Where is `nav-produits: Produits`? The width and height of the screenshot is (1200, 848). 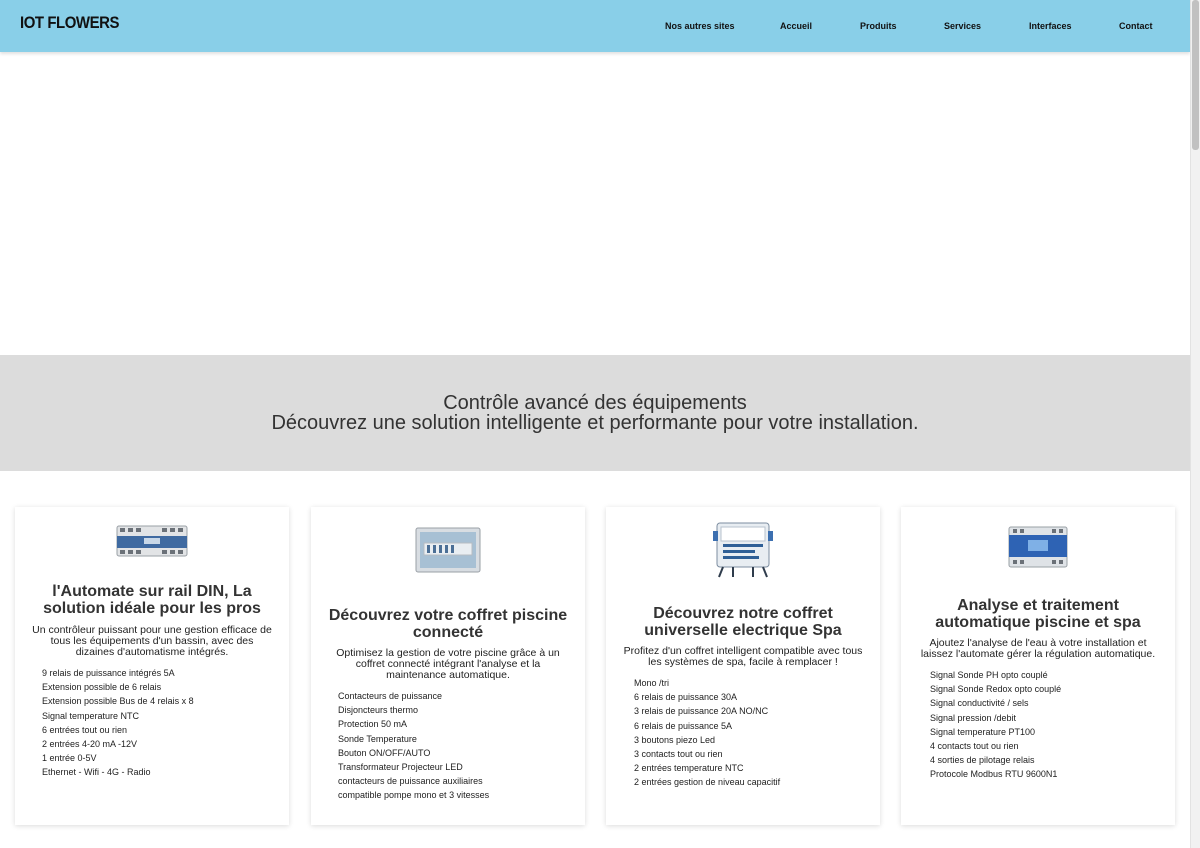
nav-produits: Produits is located at coordinates (878, 26).